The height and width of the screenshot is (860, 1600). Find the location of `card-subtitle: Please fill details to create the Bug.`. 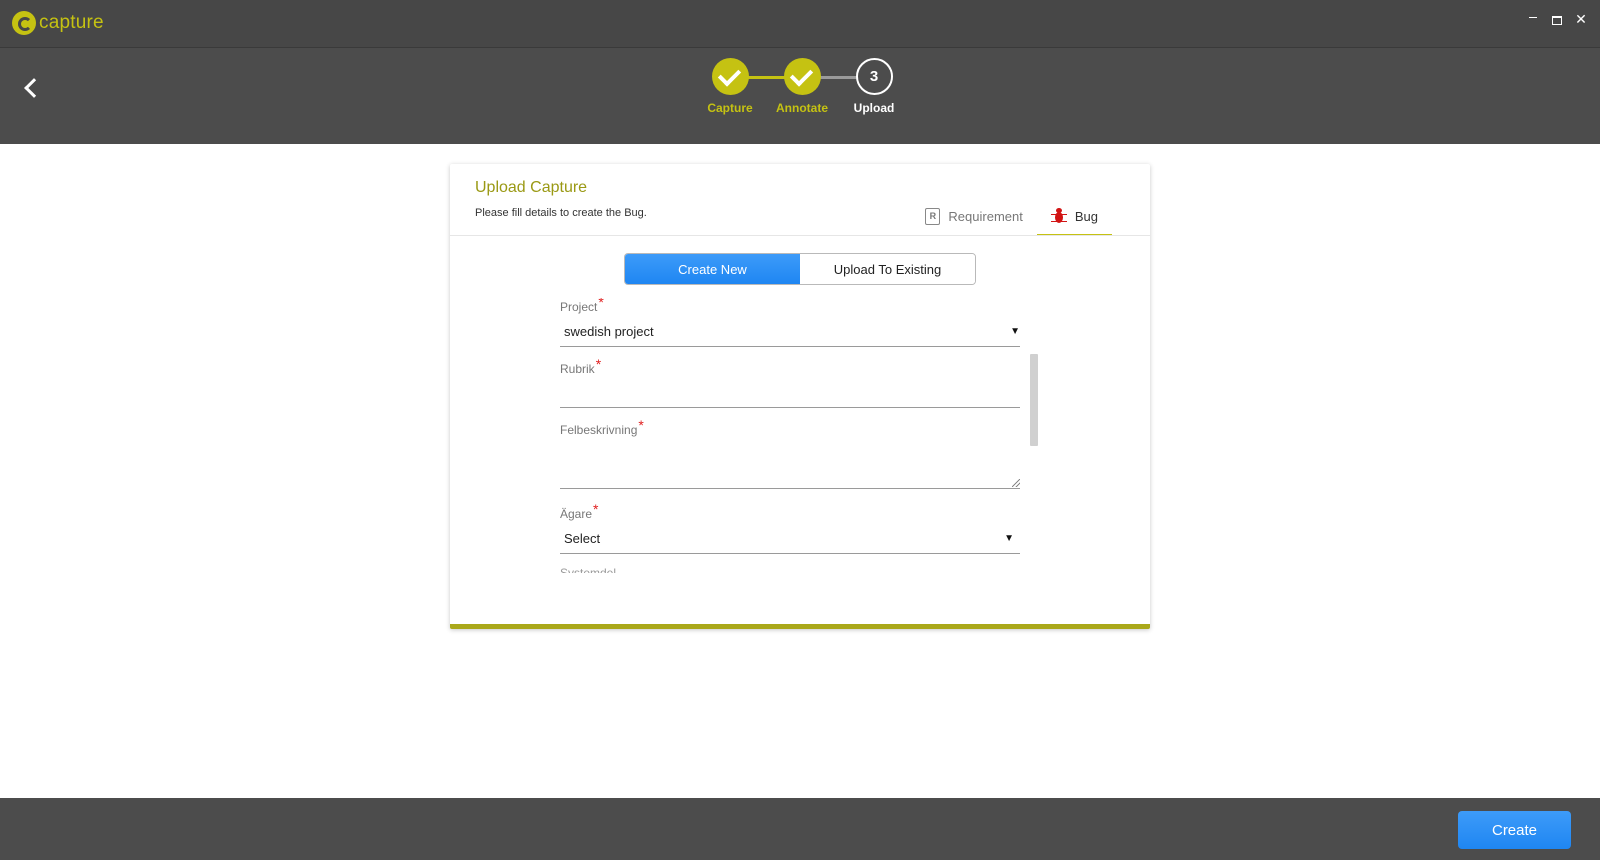

card-subtitle: Please fill details to create the Bug. is located at coordinates (561, 213).